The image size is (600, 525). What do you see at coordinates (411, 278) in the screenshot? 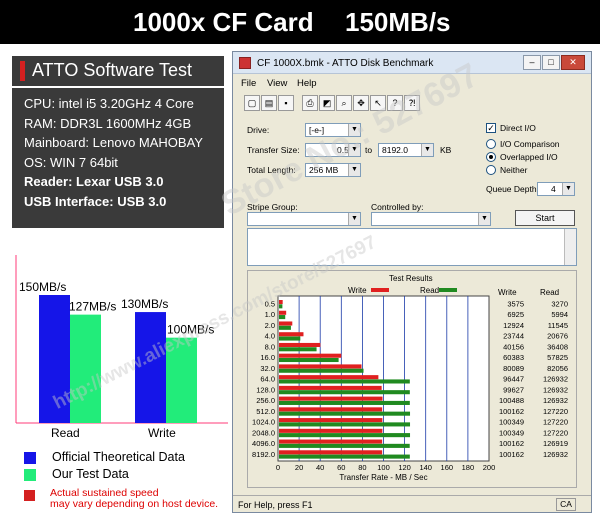
I see `results-title: Test Results` at bounding box center [411, 278].